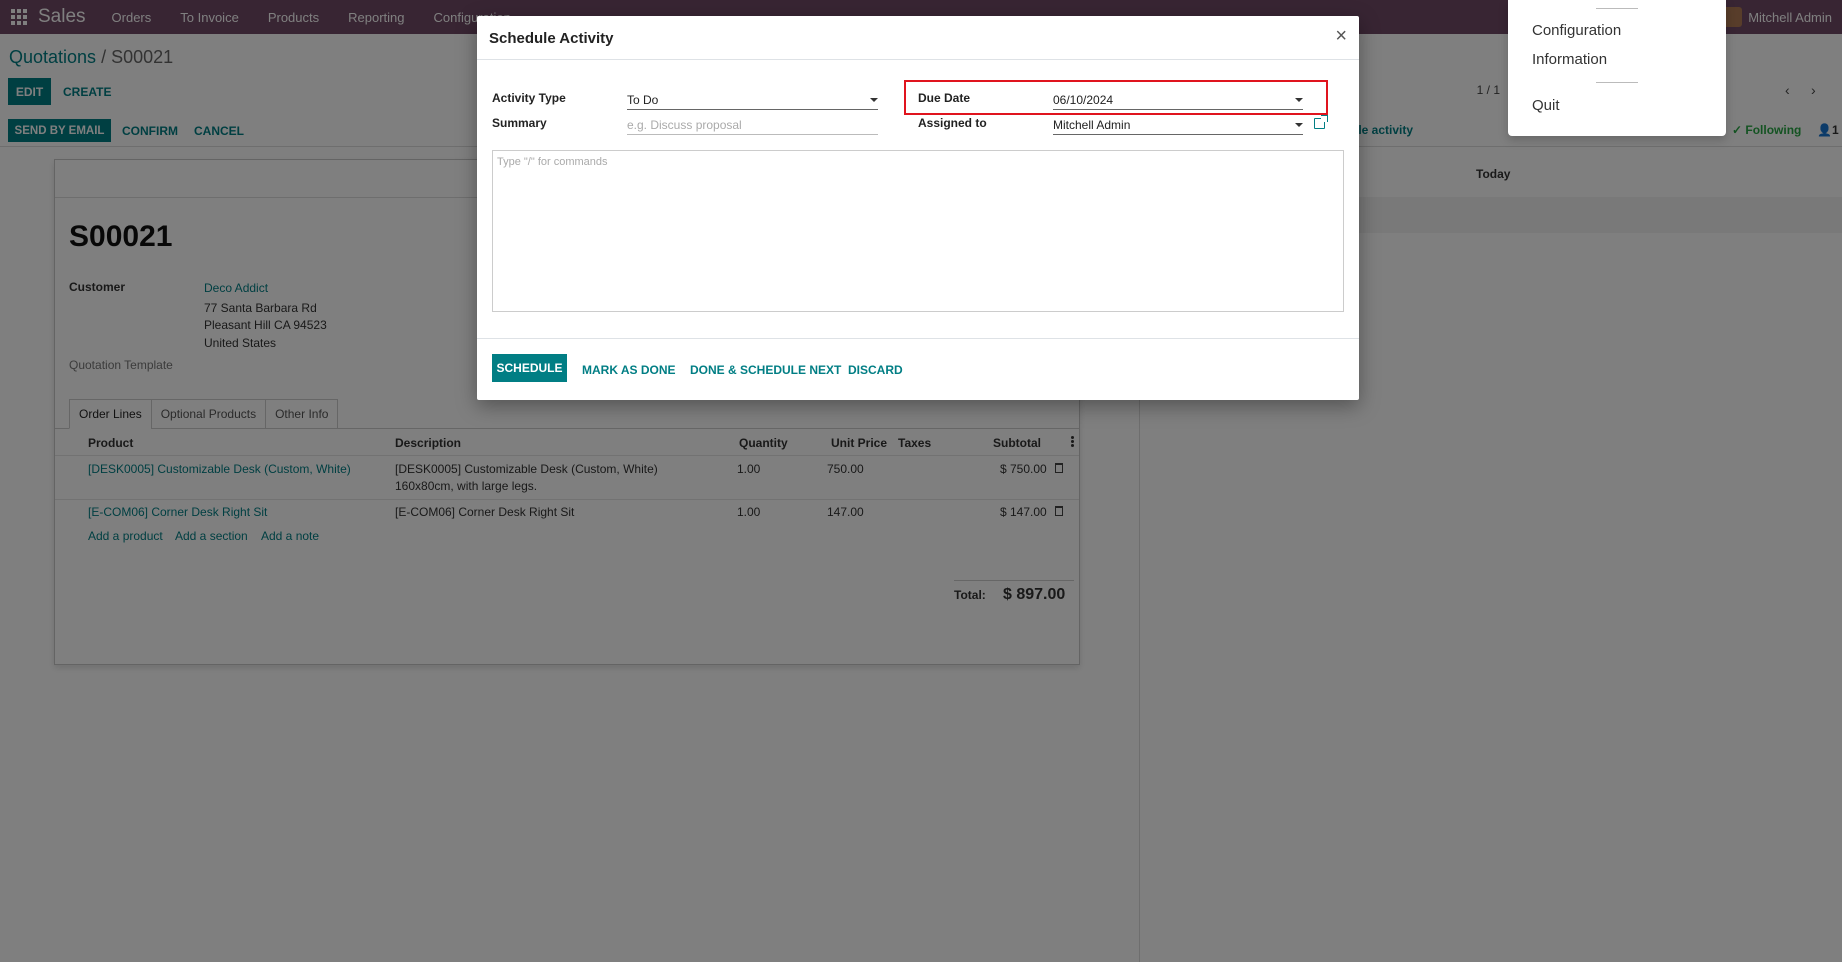 The height and width of the screenshot is (962, 1842). I want to click on menu-item-quit: Quit, so click(1546, 105).